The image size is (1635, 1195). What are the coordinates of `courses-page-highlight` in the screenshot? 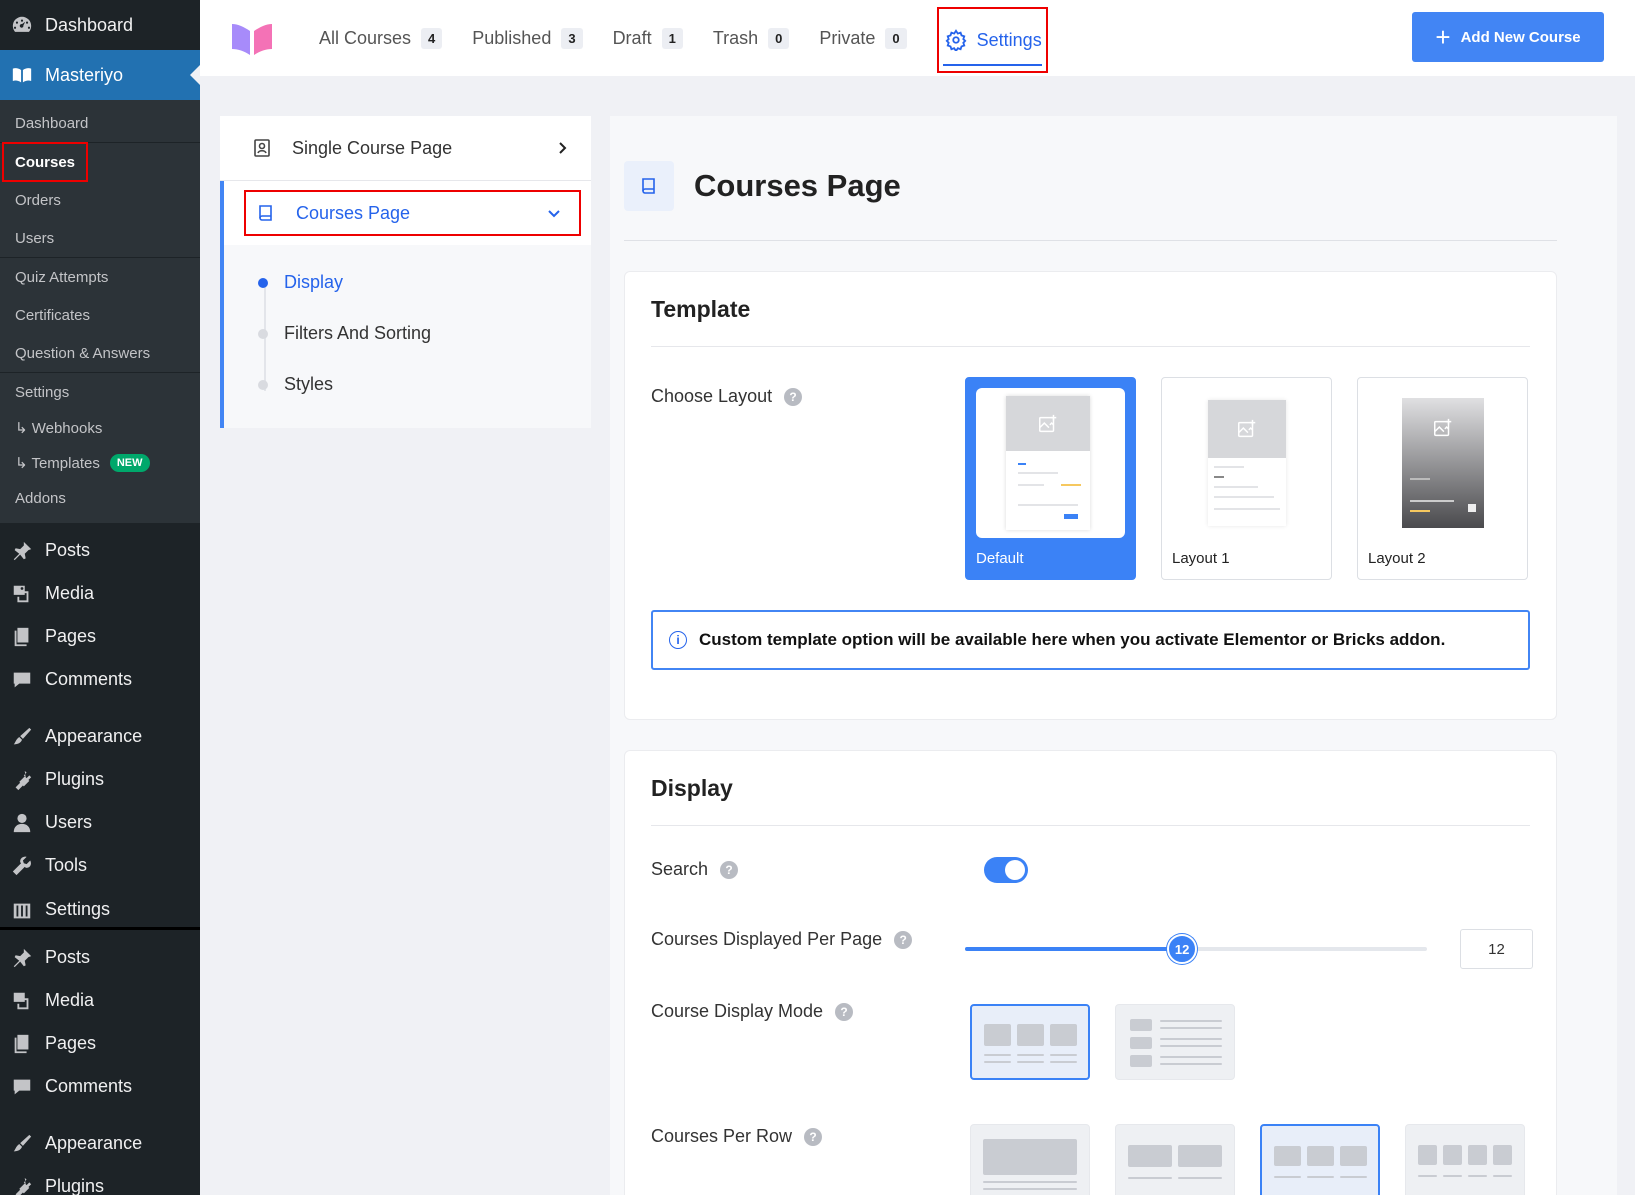 It's located at (412, 213).